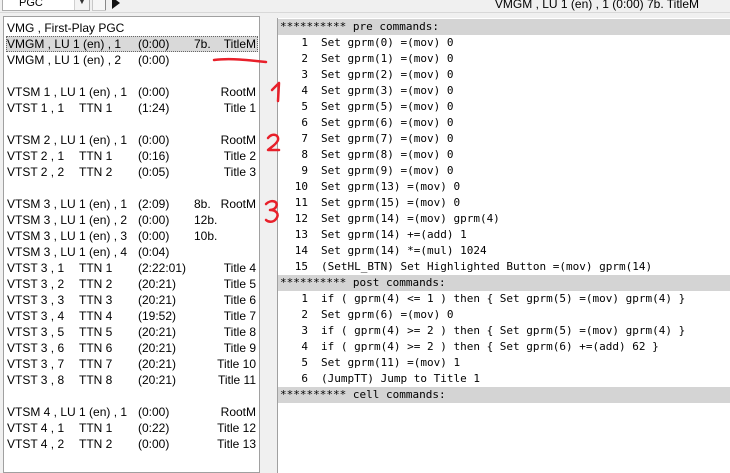  Describe the element at coordinates (67, 412) in the screenshot. I see `tree-cell-c1: VTSM 4 , LU 1 (en) , 1` at that location.